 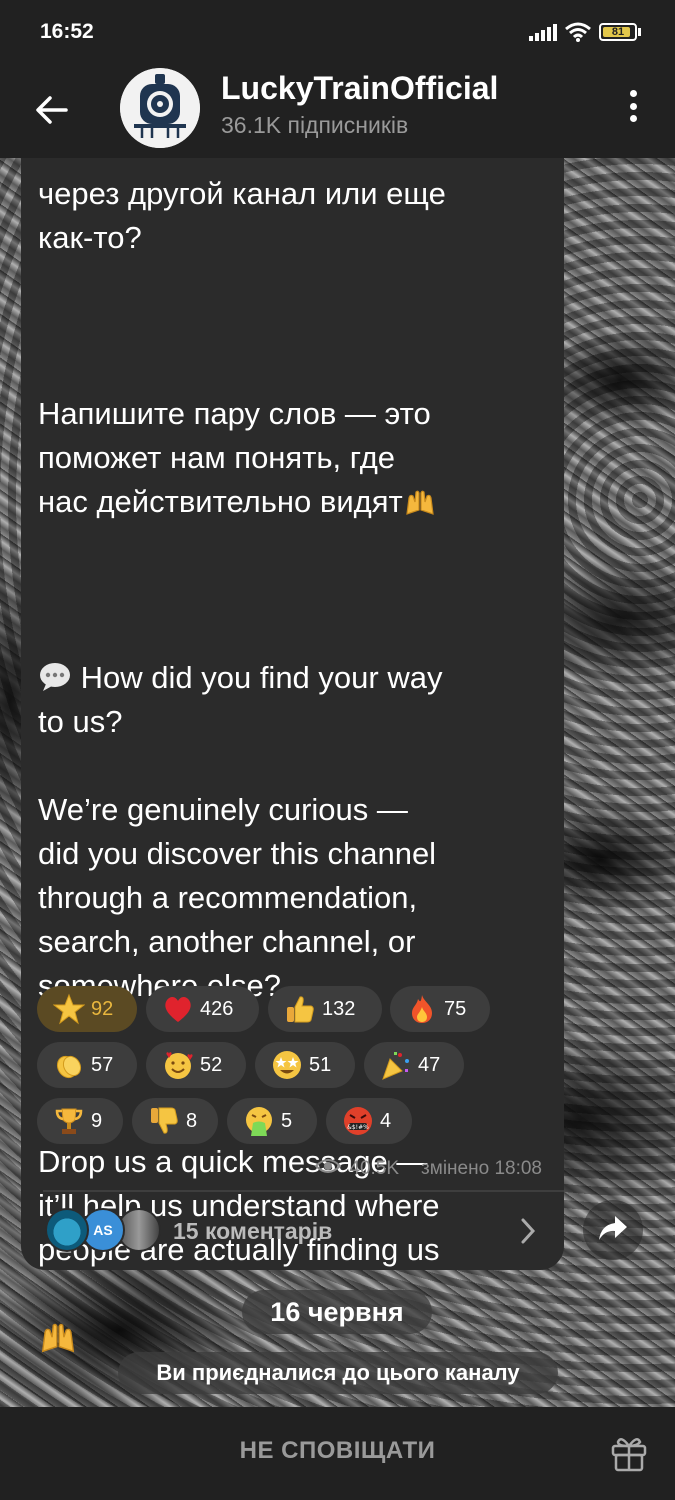 What do you see at coordinates (578, 32) in the screenshot?
I see `wifi-icon` at bounding box center [578, 32].